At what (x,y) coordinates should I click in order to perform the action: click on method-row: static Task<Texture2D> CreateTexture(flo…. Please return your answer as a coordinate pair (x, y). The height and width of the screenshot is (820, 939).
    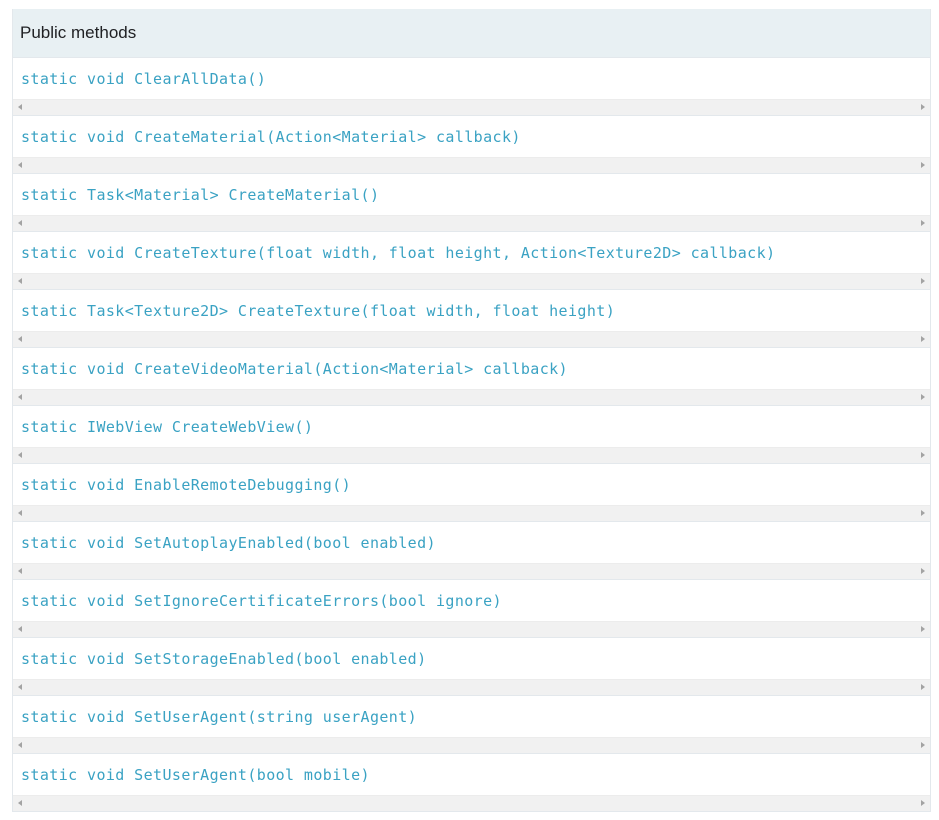
    Looking at the image, I should click on (471, 319).